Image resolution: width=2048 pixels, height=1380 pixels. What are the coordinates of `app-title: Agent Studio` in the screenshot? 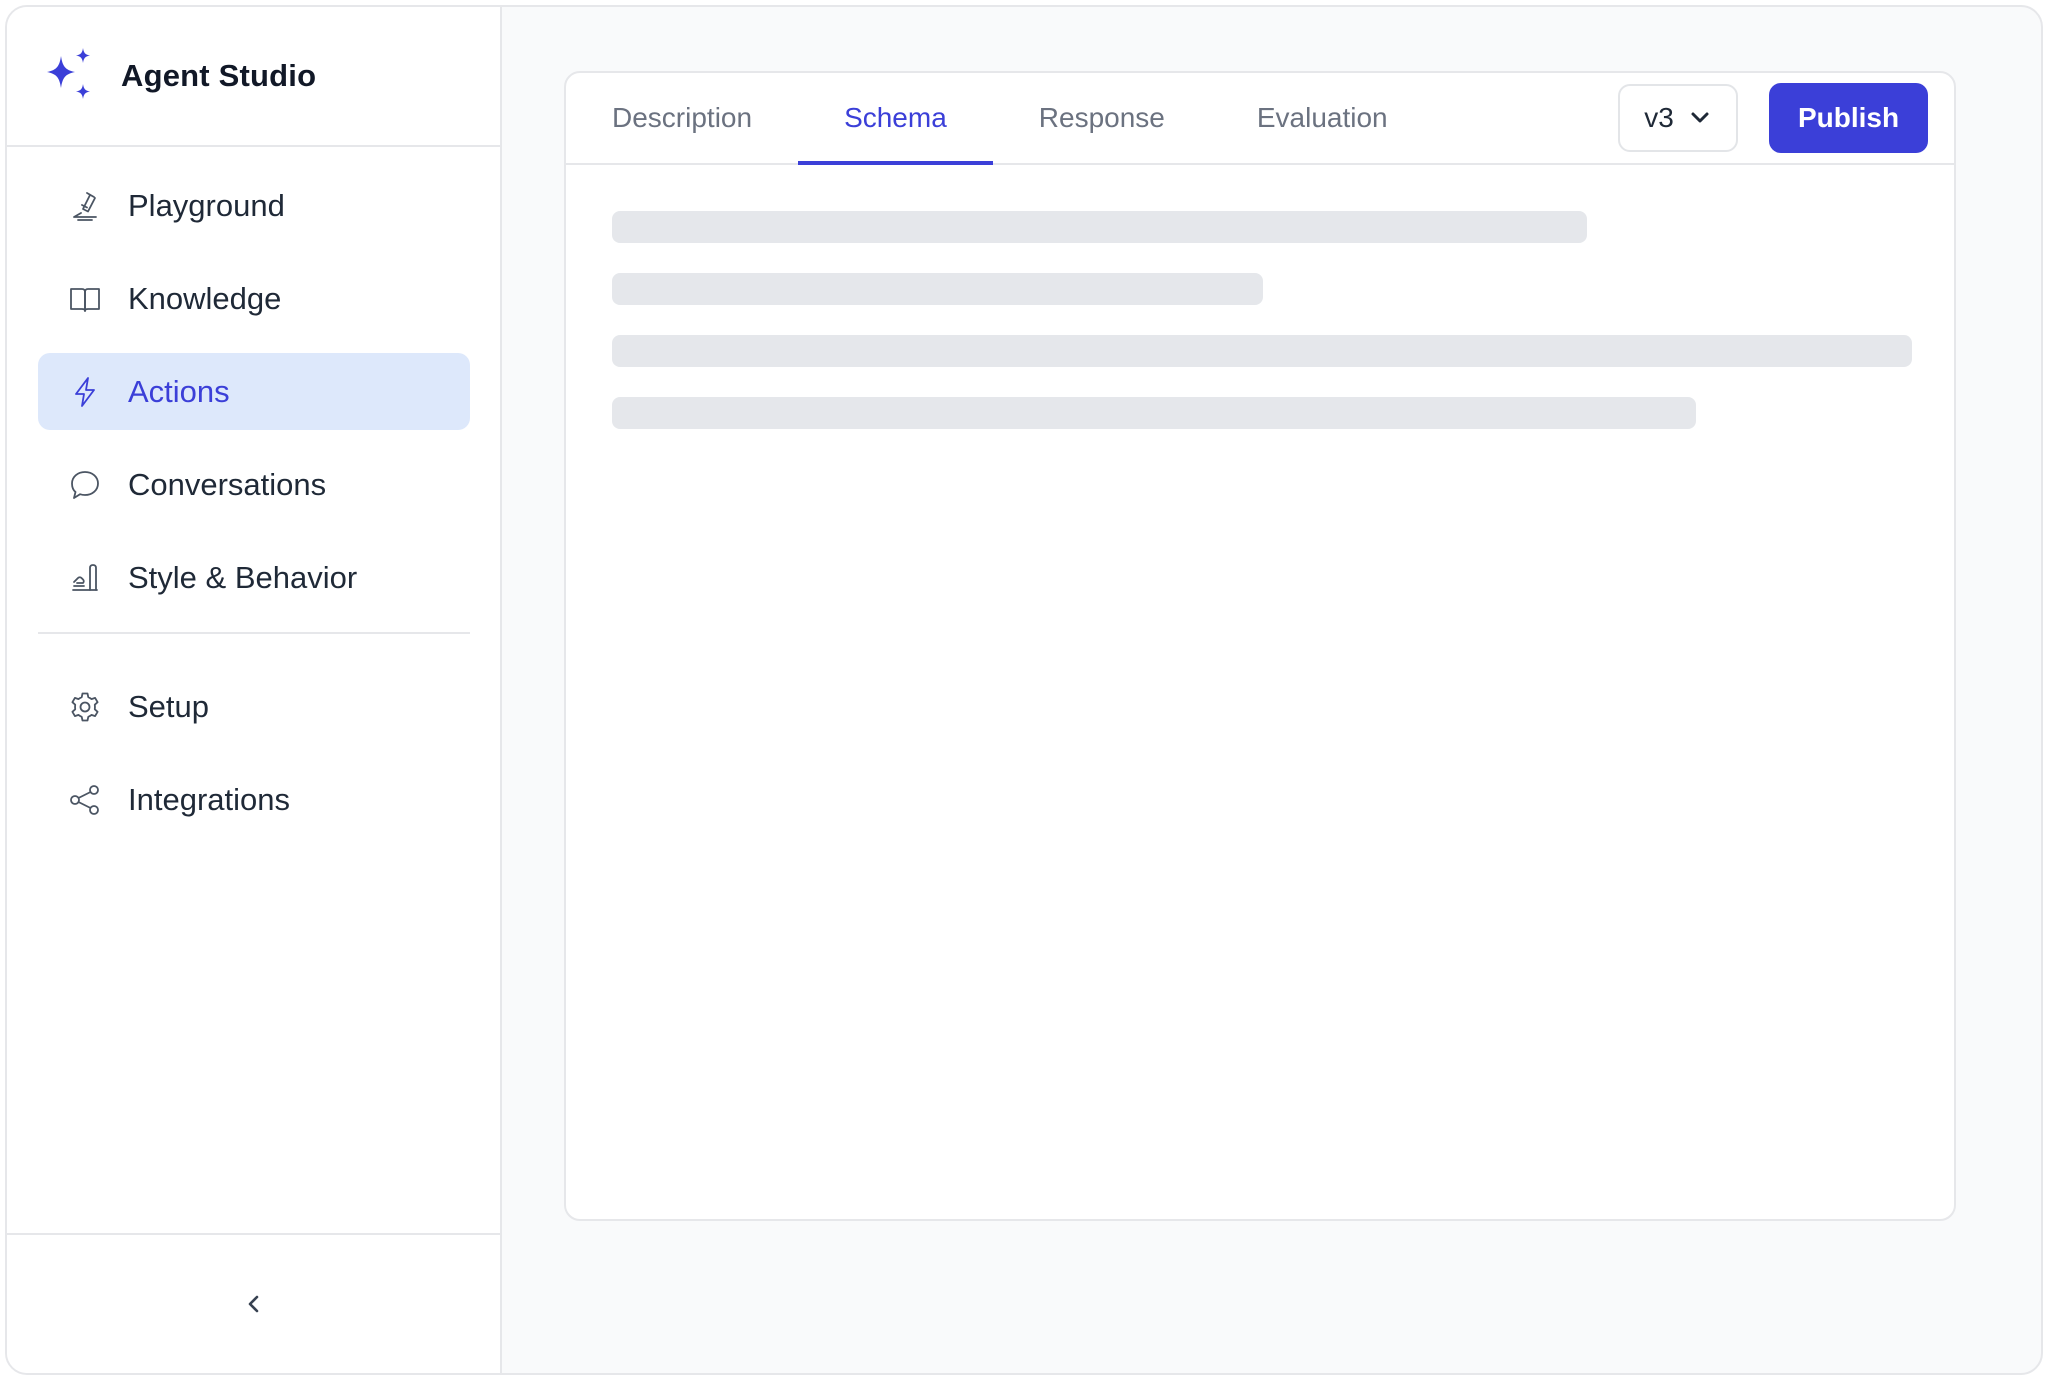 It's located at (219, 75).